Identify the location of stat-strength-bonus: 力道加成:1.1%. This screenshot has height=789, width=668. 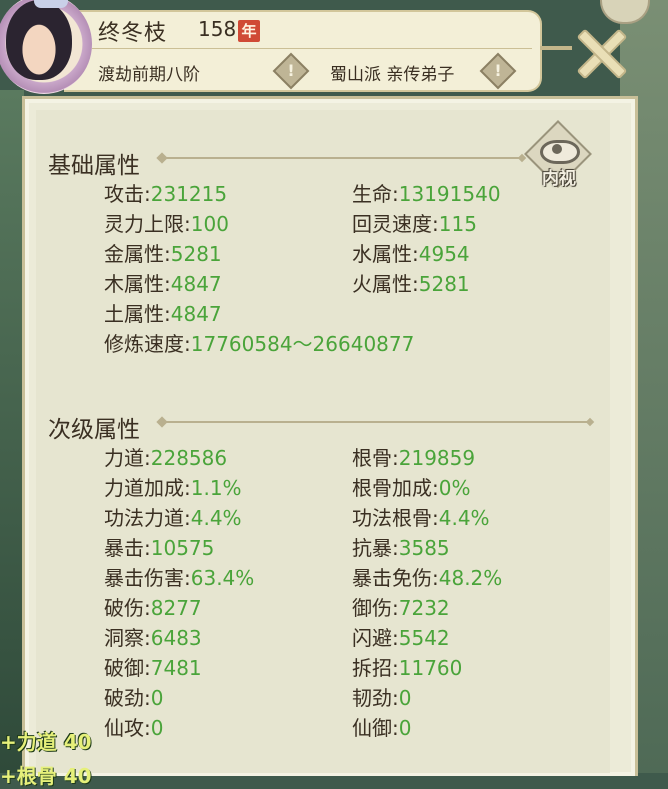
(173, 488).